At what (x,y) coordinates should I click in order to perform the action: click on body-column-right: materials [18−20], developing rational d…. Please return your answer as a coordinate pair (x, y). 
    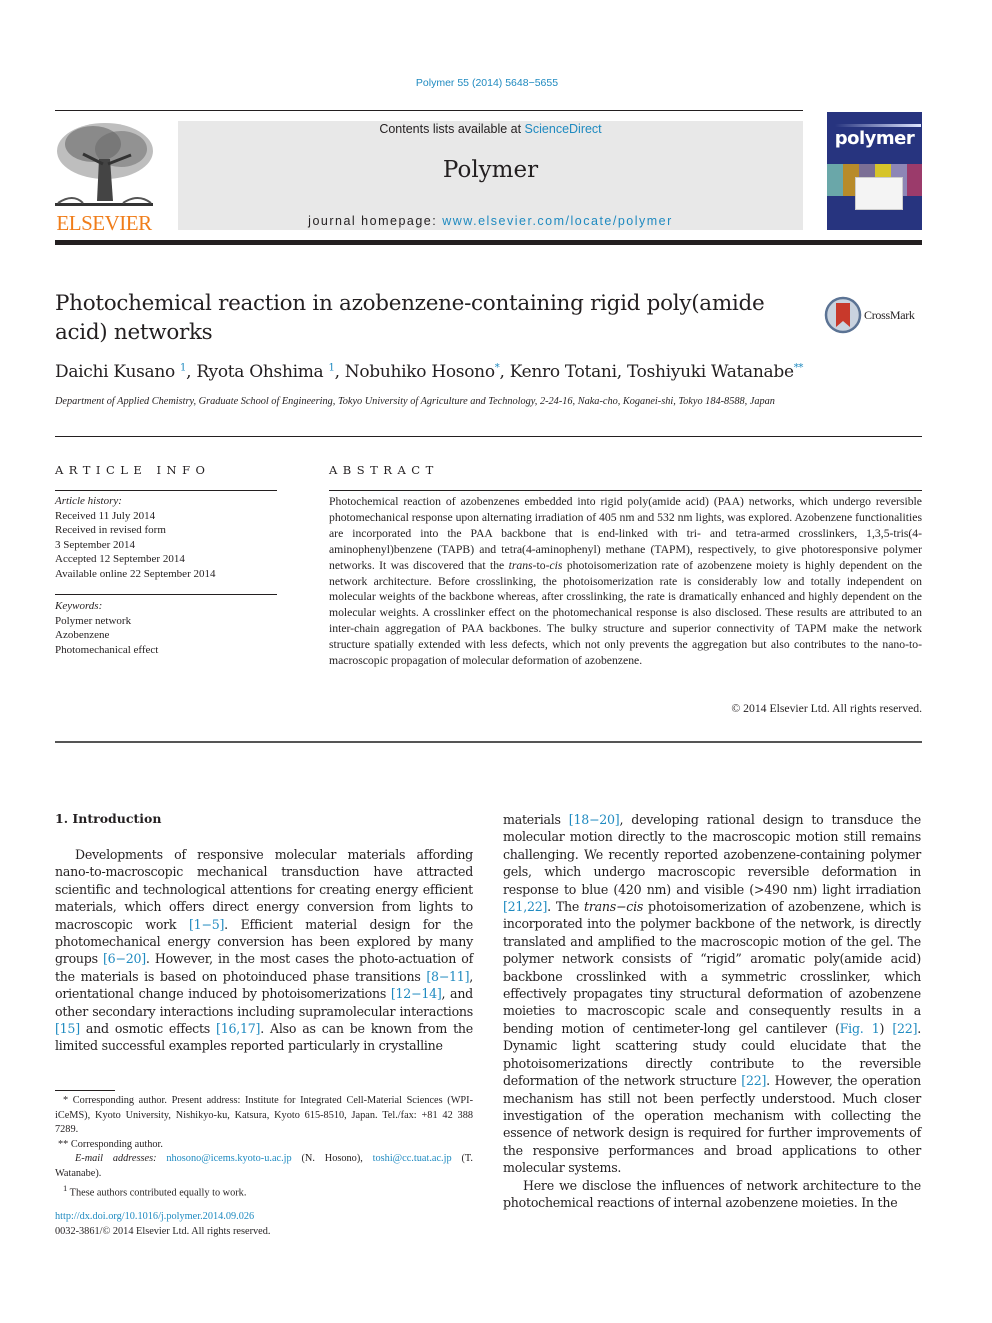
    Looking at the image, I should click on (712, 1011).